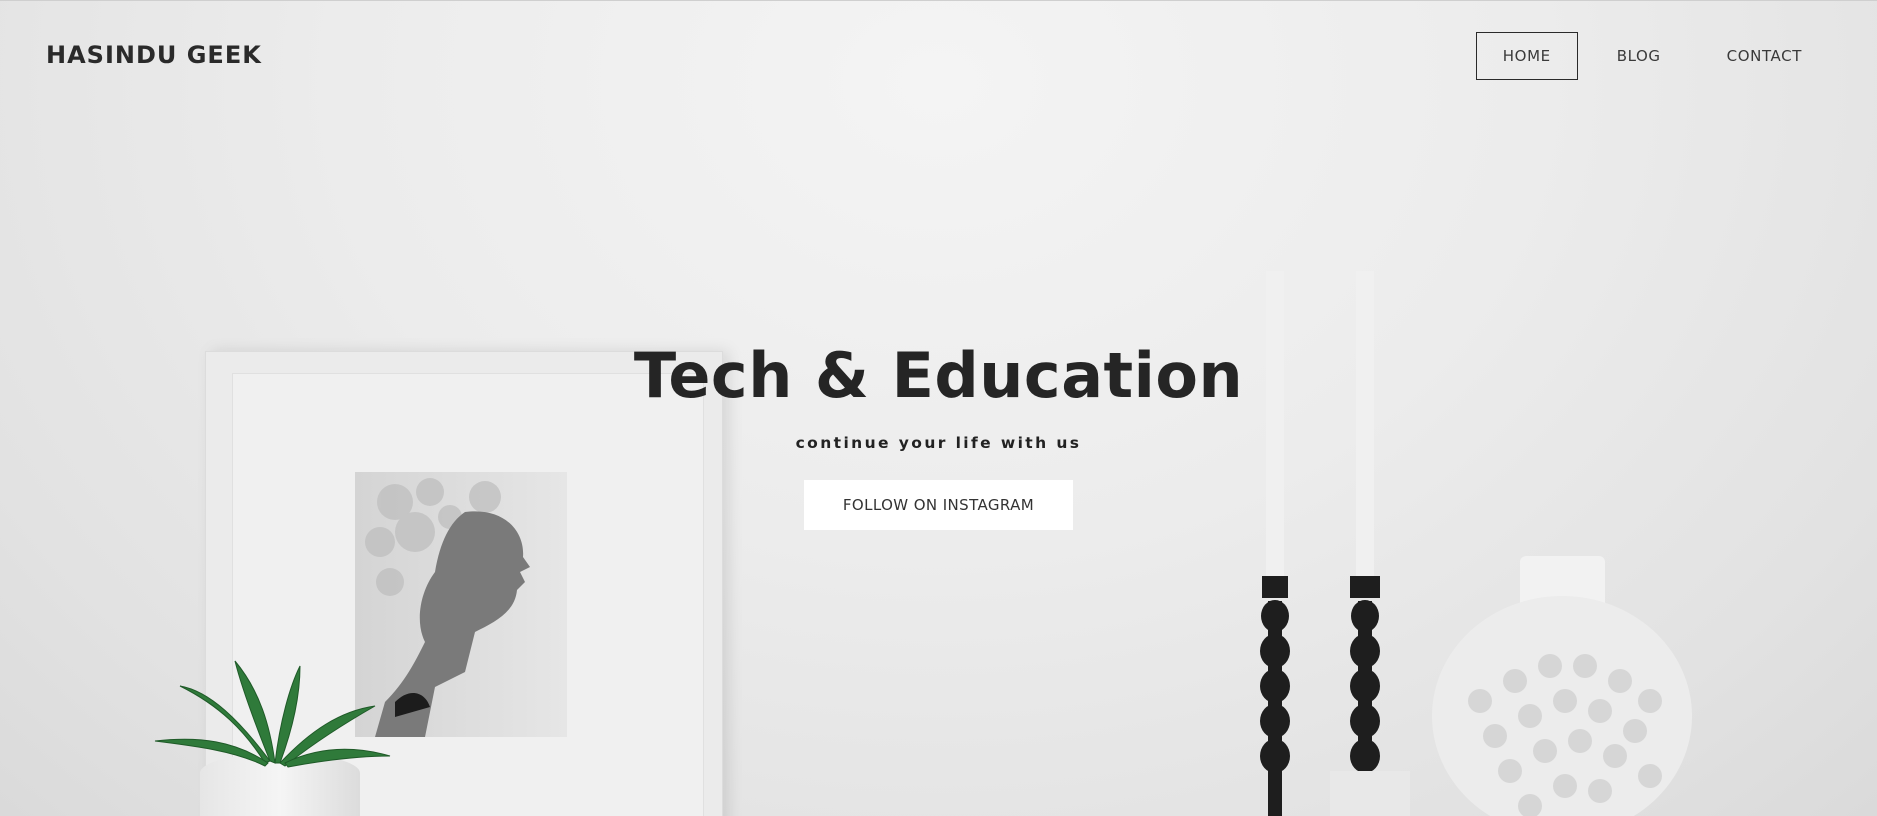 Image resolution: width=1877 pixels, height=816 pixels. Describe the element at coordinates (154, 55) in the screenshot. I see `site-logo: HASINDU GEEK` at that location.